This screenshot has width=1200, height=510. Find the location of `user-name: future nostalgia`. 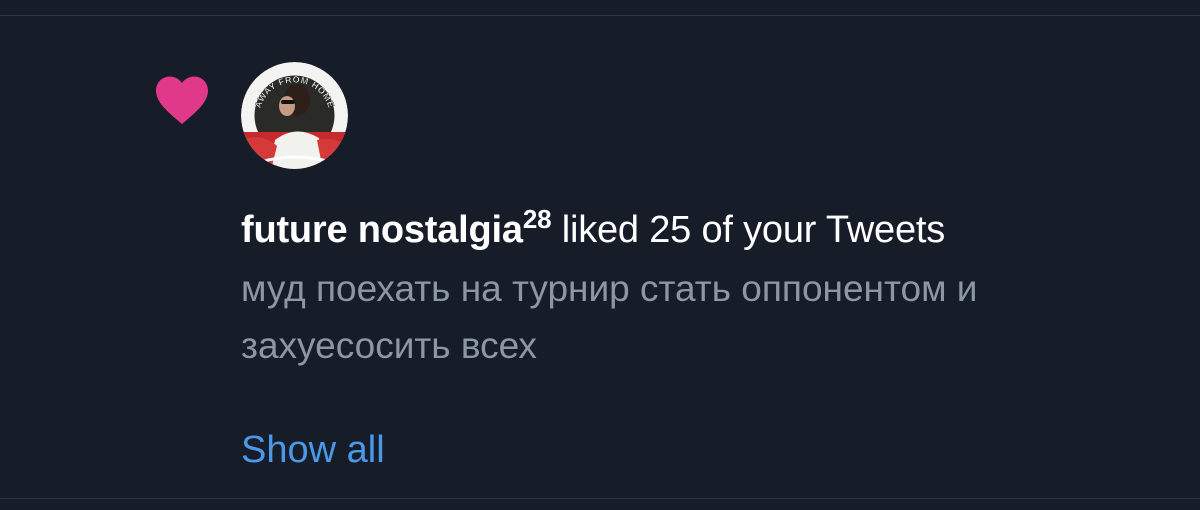

user-name: future nostalgia is located at coordinates (382, 230).